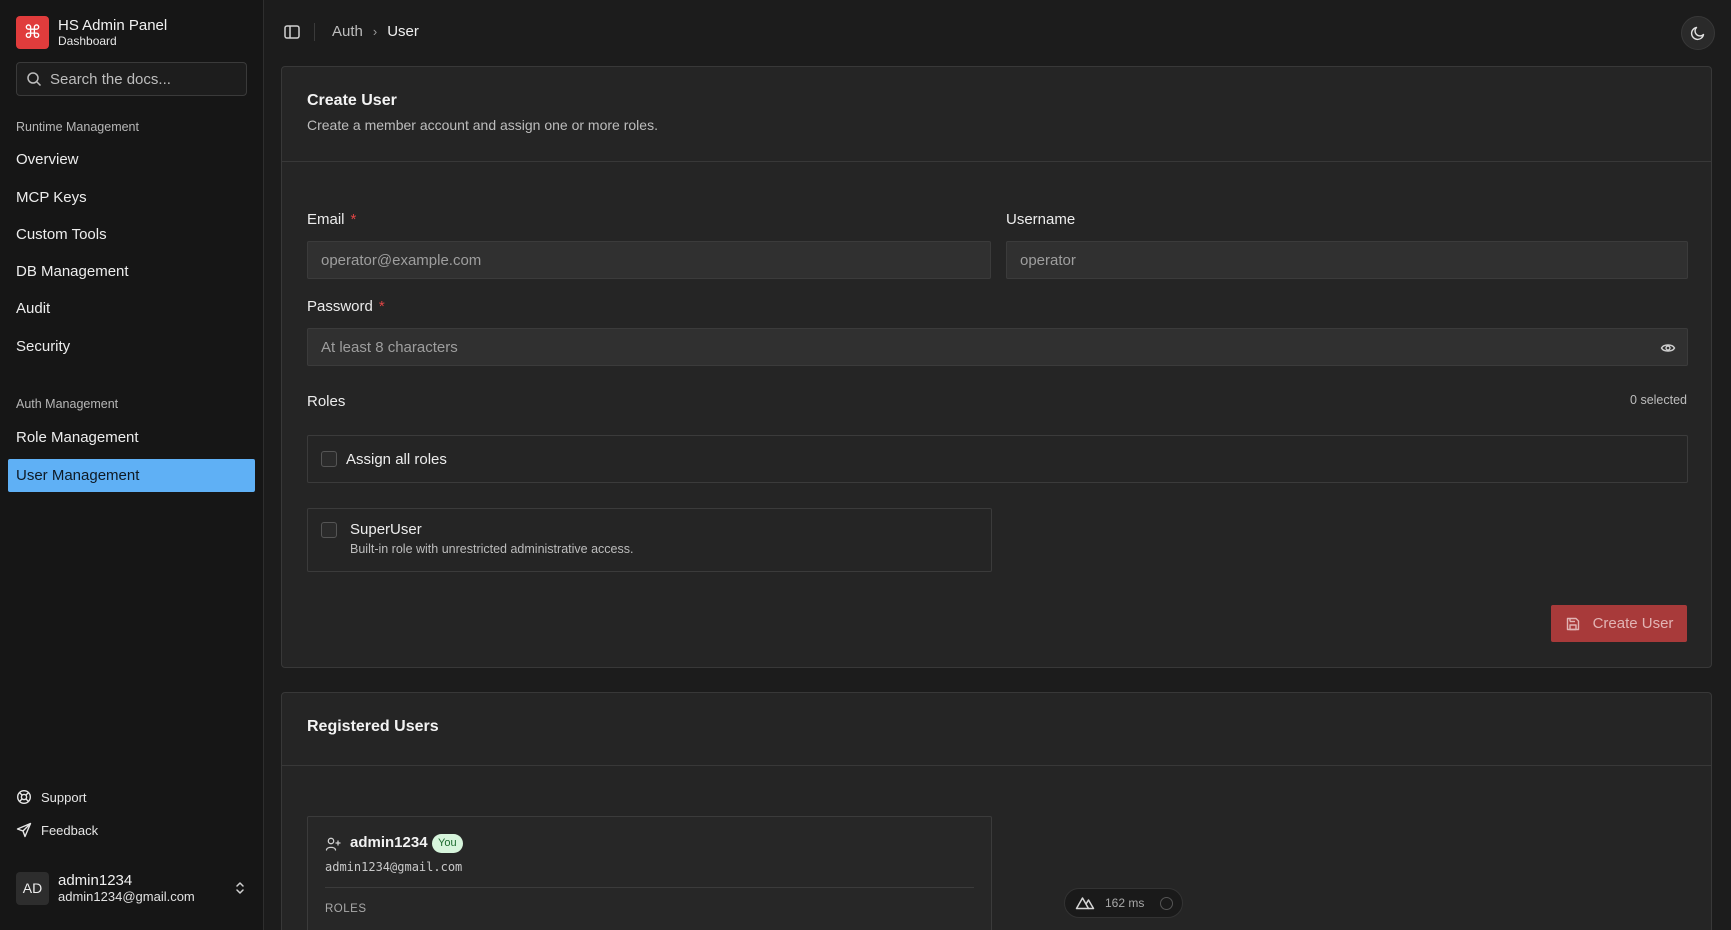 Image resolution: width=1731 pixels, height=930 pixels. What do you see at coordinates (1085, 903) in the screenshot?
I see `nuxt-icon` at bounding box center [1085, 903].